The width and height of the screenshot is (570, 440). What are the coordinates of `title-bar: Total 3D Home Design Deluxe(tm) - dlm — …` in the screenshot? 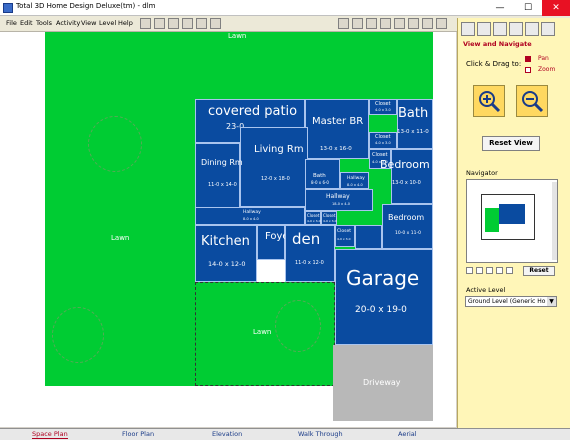 It's located at (285, 8).